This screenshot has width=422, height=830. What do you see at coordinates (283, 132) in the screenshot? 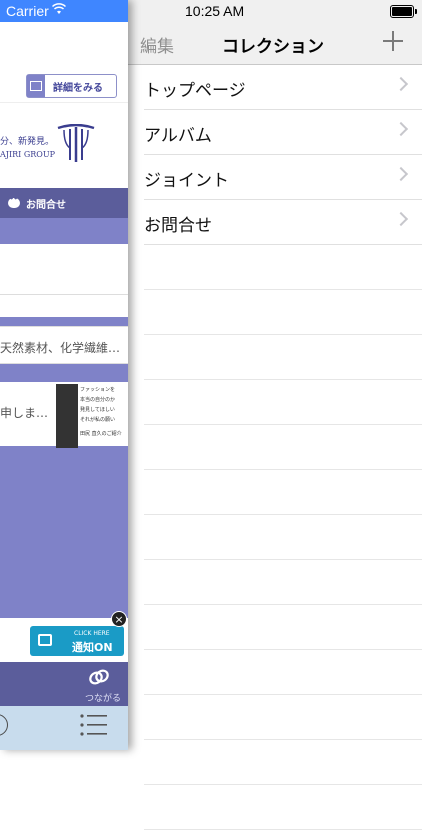
I see `list-item-album: アルバム` at bounding box center [283, 132].